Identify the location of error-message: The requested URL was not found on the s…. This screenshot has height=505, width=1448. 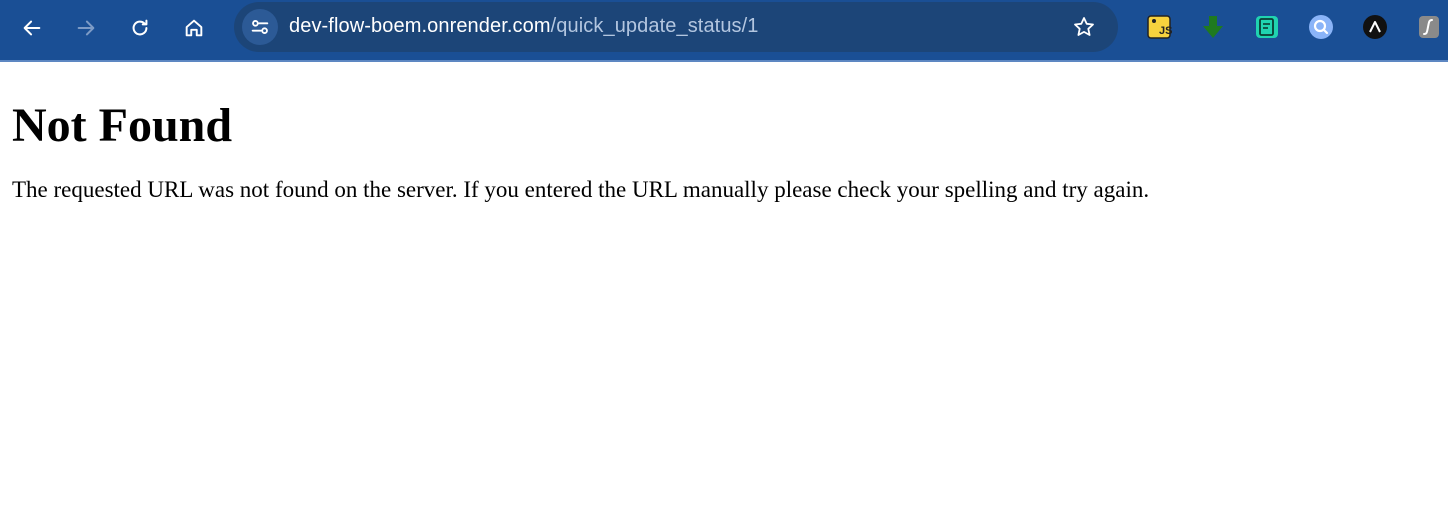
(581, 189).